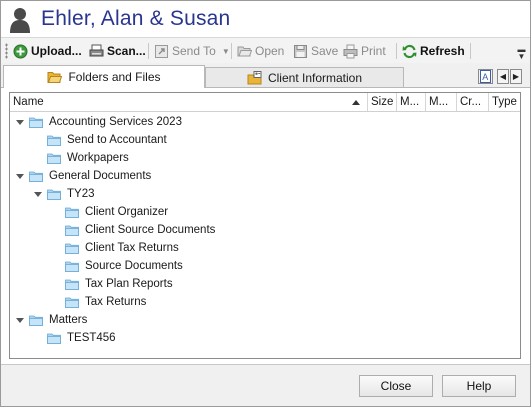 The height and width of the screenshot is (407, 531). I want to click on folder-open-icon, so click(55, 77).